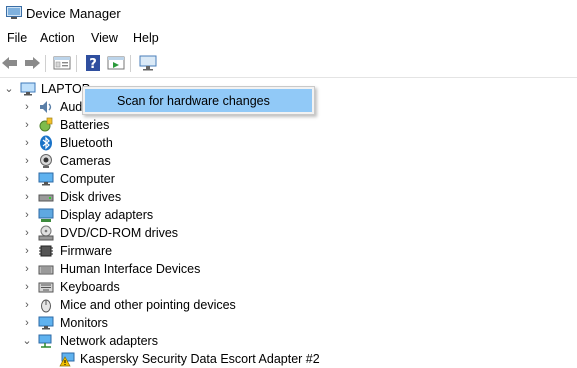 The height and width of the screenshot is (368, 577). I want to click on keyboard-icon, so click(46, 287).